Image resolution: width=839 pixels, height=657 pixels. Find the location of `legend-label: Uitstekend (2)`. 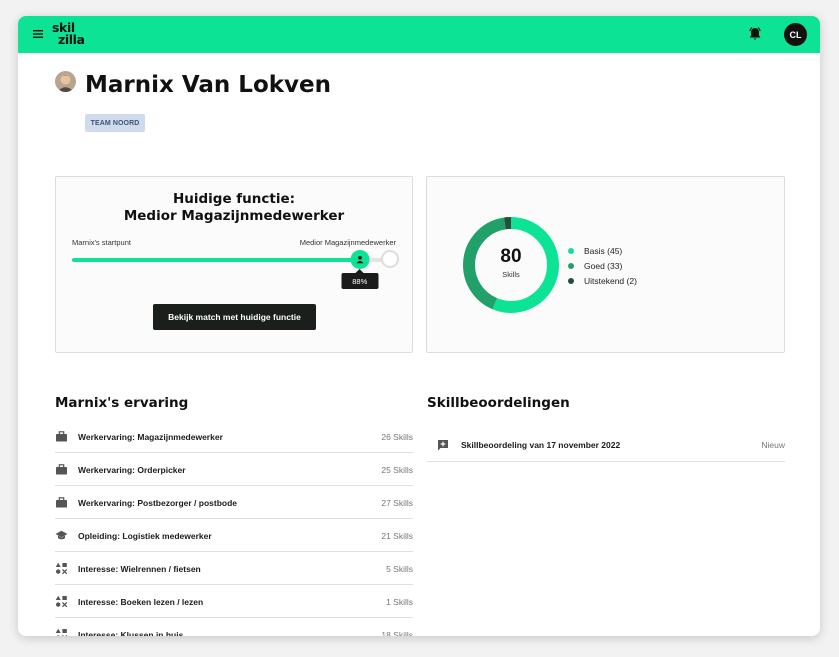

legend-label: Uitstekend (2) is located at coordinates (610, 280).